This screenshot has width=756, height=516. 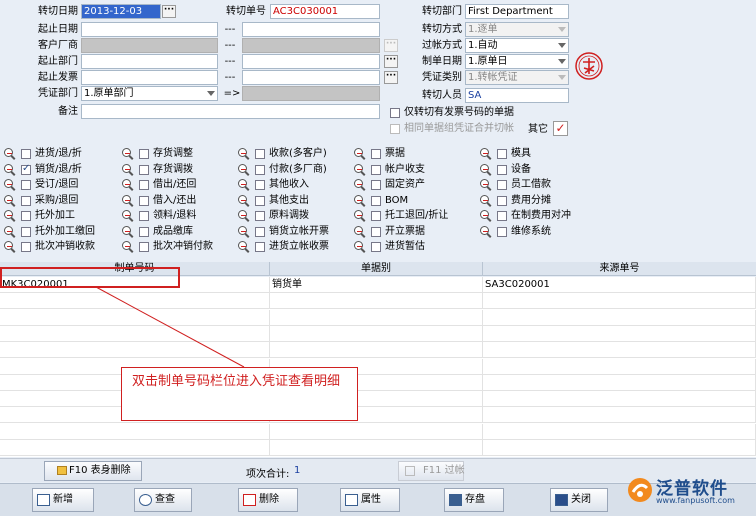 I want to click on save-button: 存盘, so click(x=474, y=500).